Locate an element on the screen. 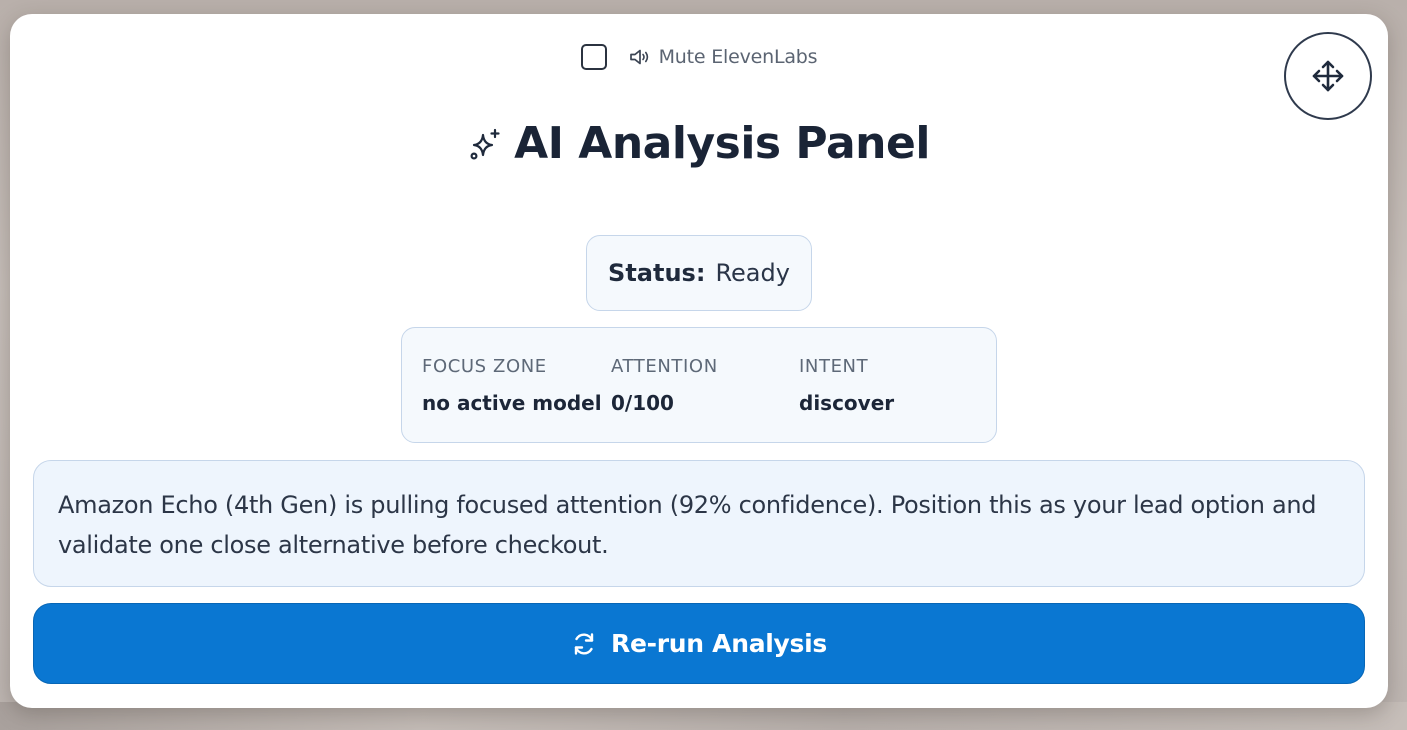 The width and height of the screenshot is (1407, 730). metric-value: 0/100 is located at coordinates (642, 403).